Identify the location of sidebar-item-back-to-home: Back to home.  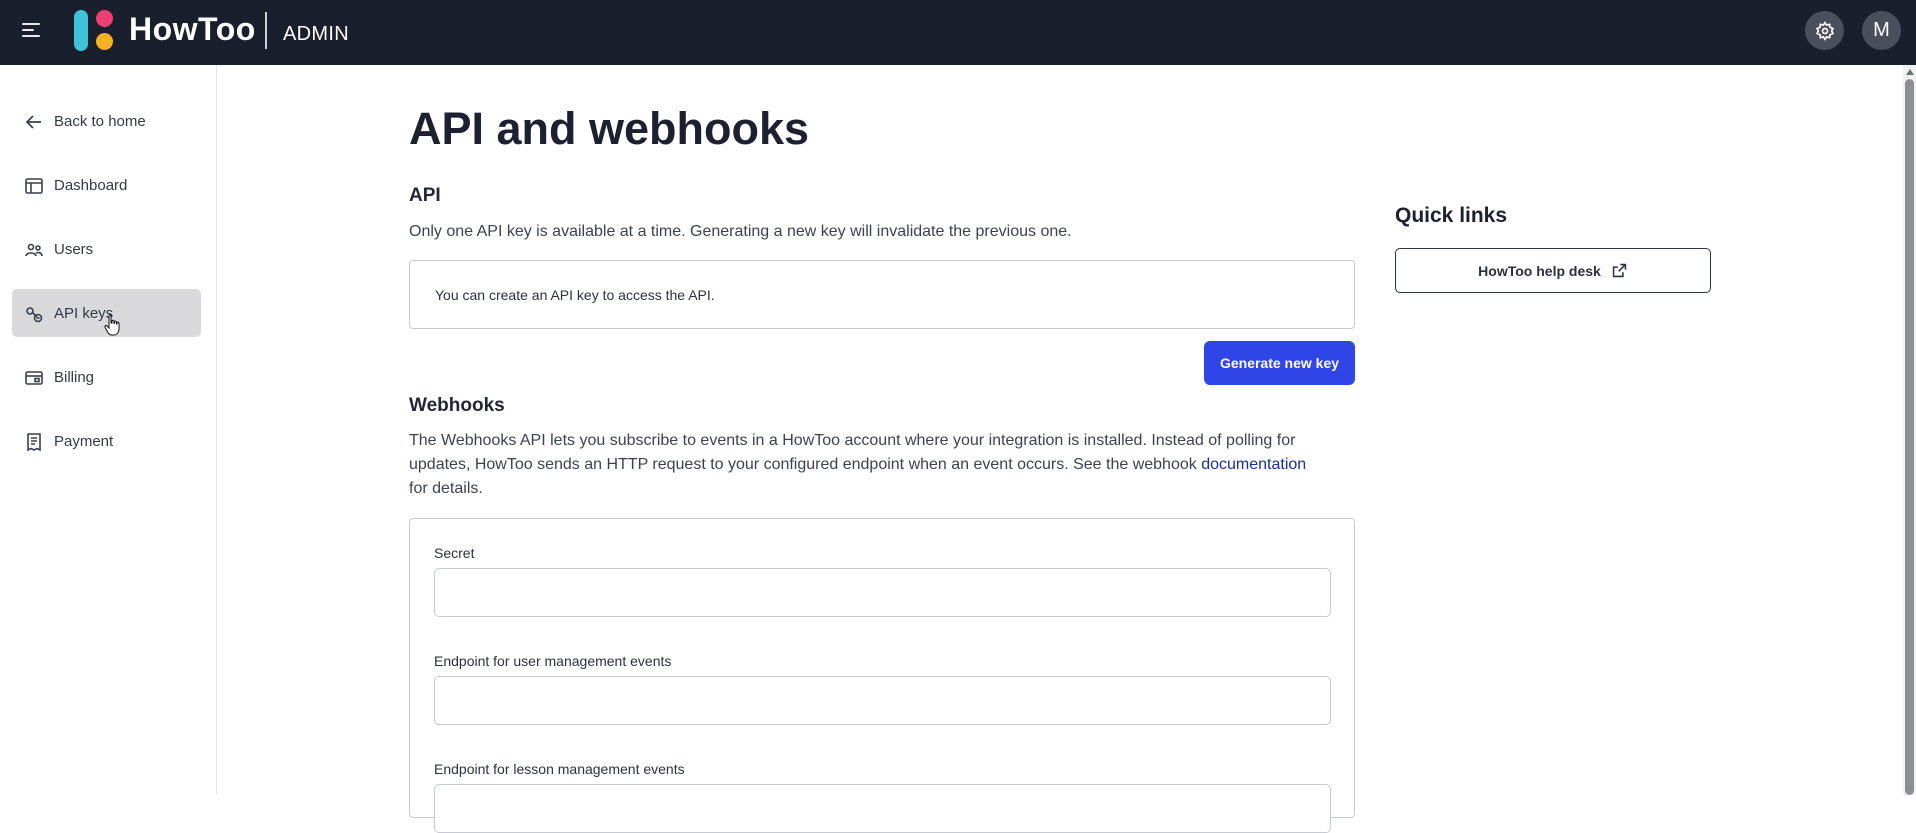
(106, 121).